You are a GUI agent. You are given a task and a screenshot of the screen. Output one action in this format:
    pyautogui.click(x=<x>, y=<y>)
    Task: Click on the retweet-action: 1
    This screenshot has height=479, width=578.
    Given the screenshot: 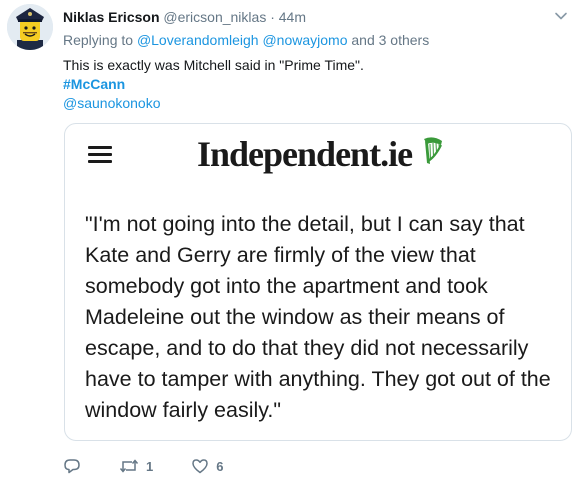 What is the action you would take?
    pyautogui.click(x=136, y=466)
    